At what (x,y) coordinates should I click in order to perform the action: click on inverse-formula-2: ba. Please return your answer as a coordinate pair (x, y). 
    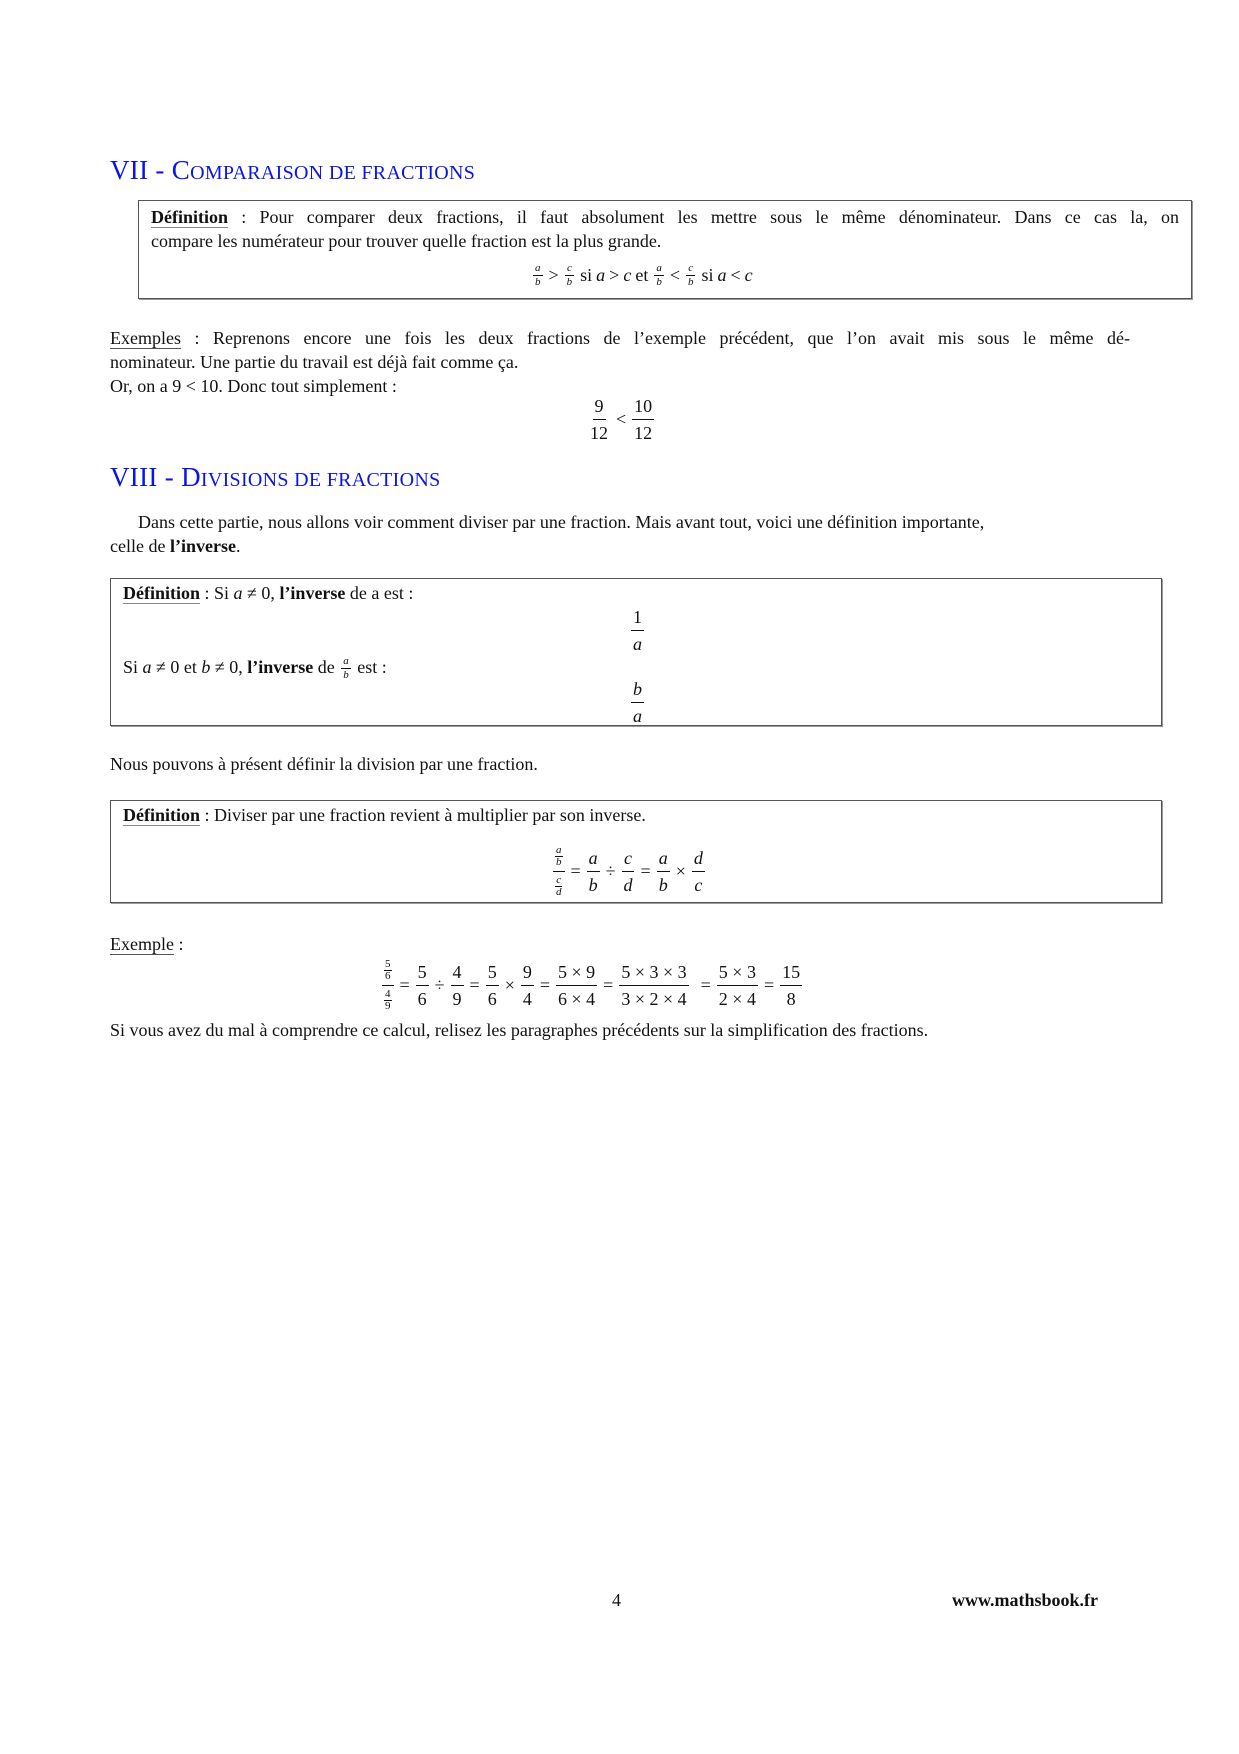
    Looking at the image, I should click on (637, 702).